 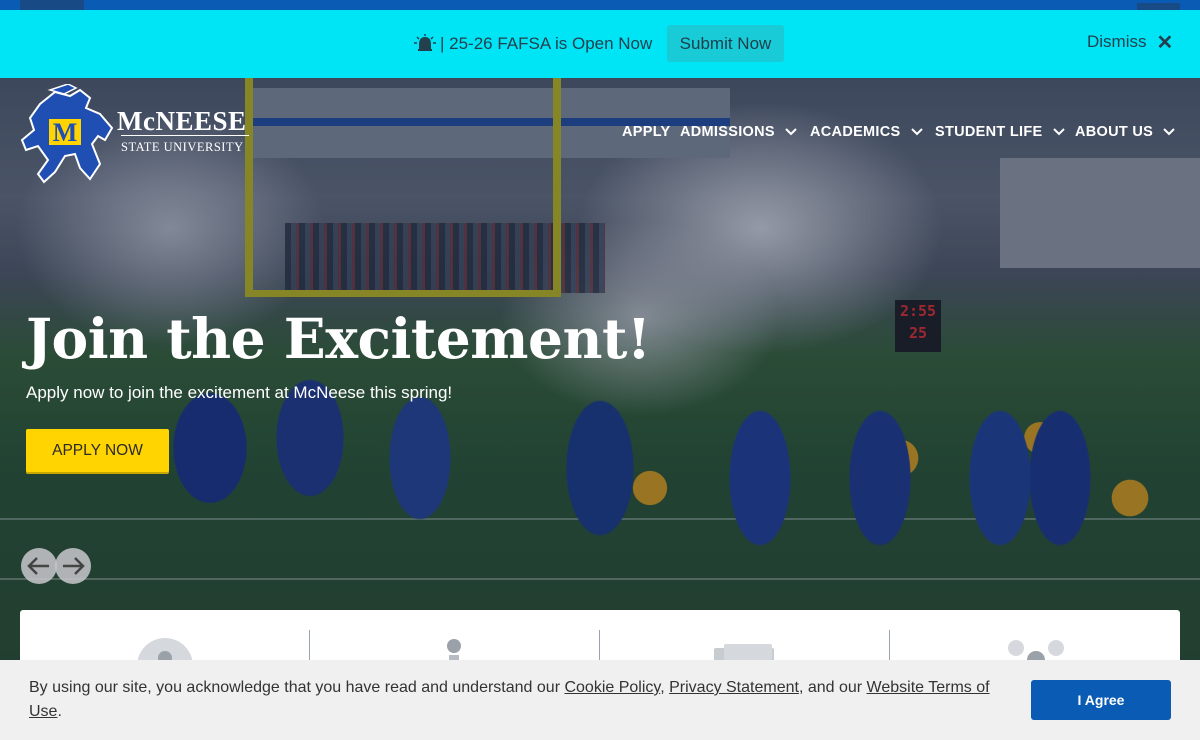 What do you see at coordinates (1101, 700) in the screenshot?
I see `i-agree-button: I Agree` at bounding box center [1101, 700].